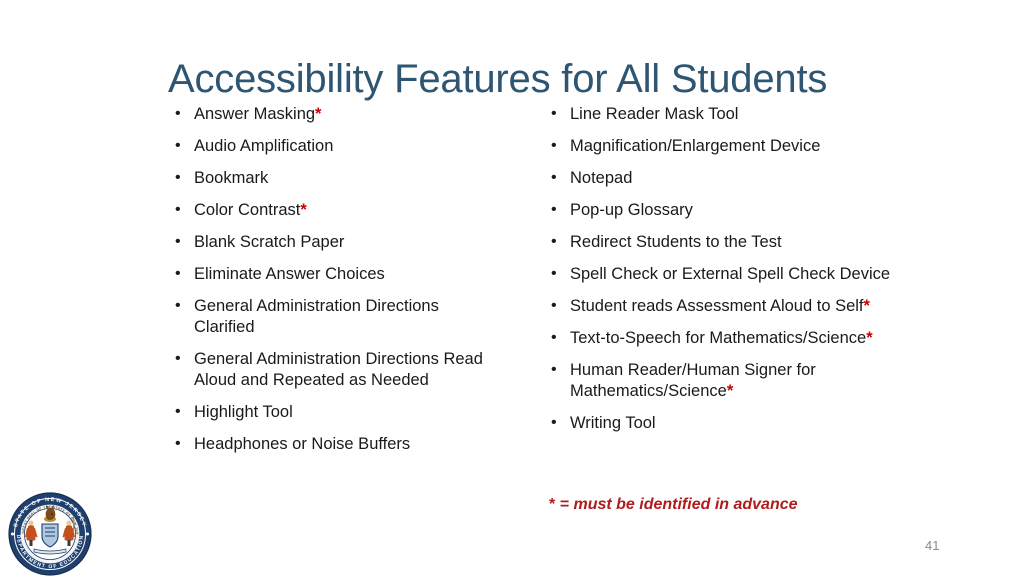 The height and width of the screenshot is (576, 1024). I want to click on accessibility-feature-label: Line Reader Mask Tool, so click(654, 114).